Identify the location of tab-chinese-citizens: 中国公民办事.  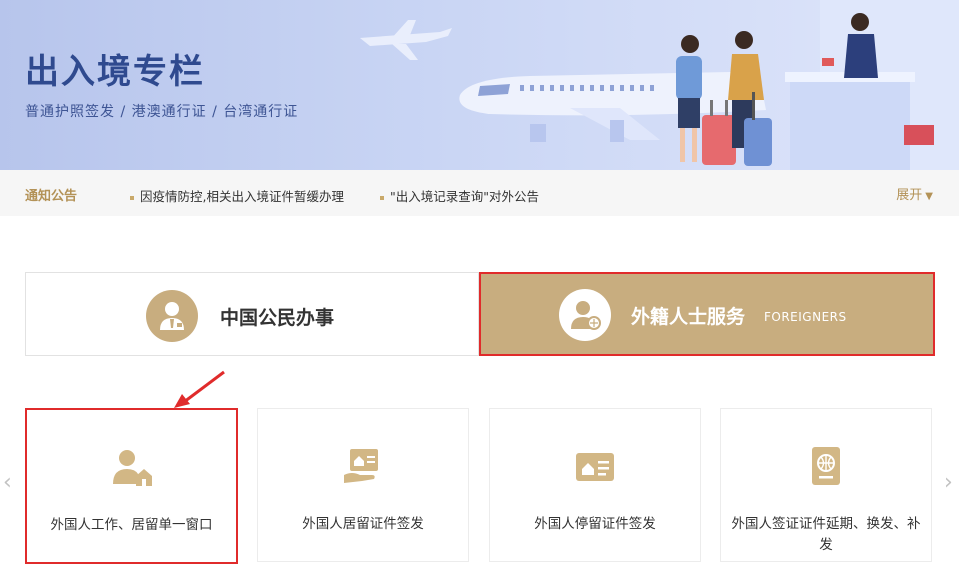
(252, 314).